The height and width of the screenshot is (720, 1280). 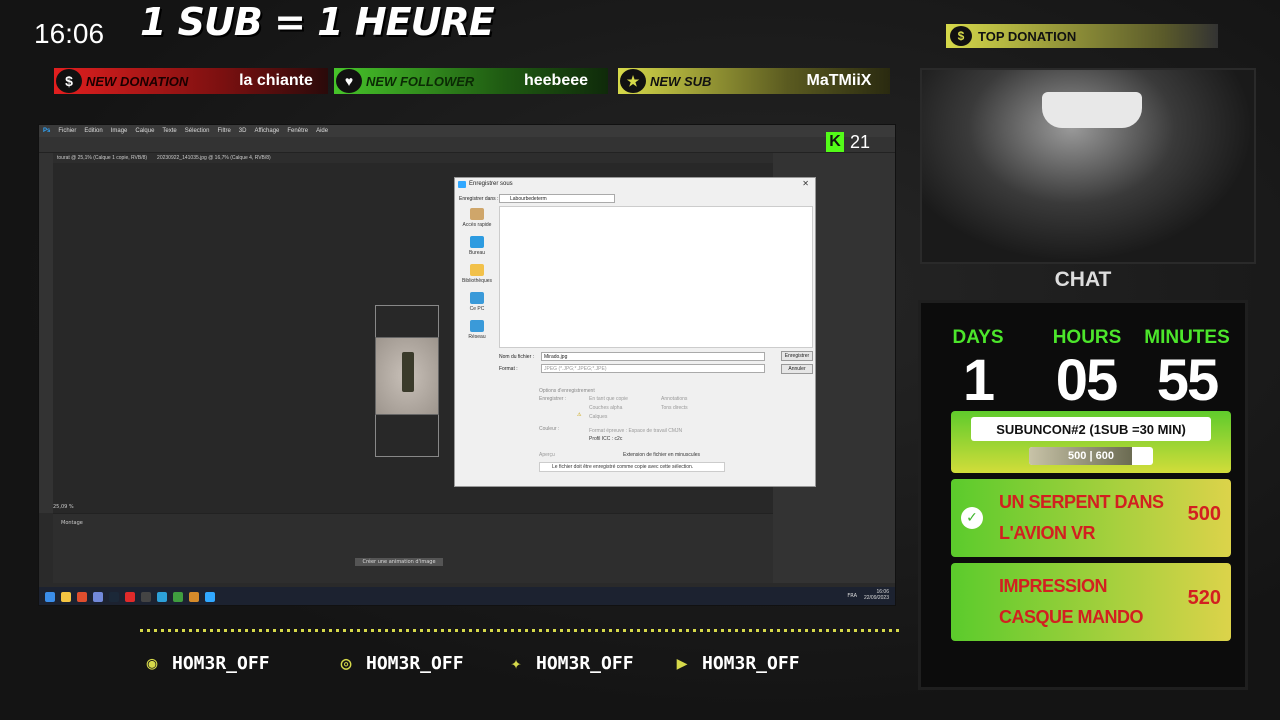 I want to click on taskbar-language: FRA, so click(x=852, y=596).